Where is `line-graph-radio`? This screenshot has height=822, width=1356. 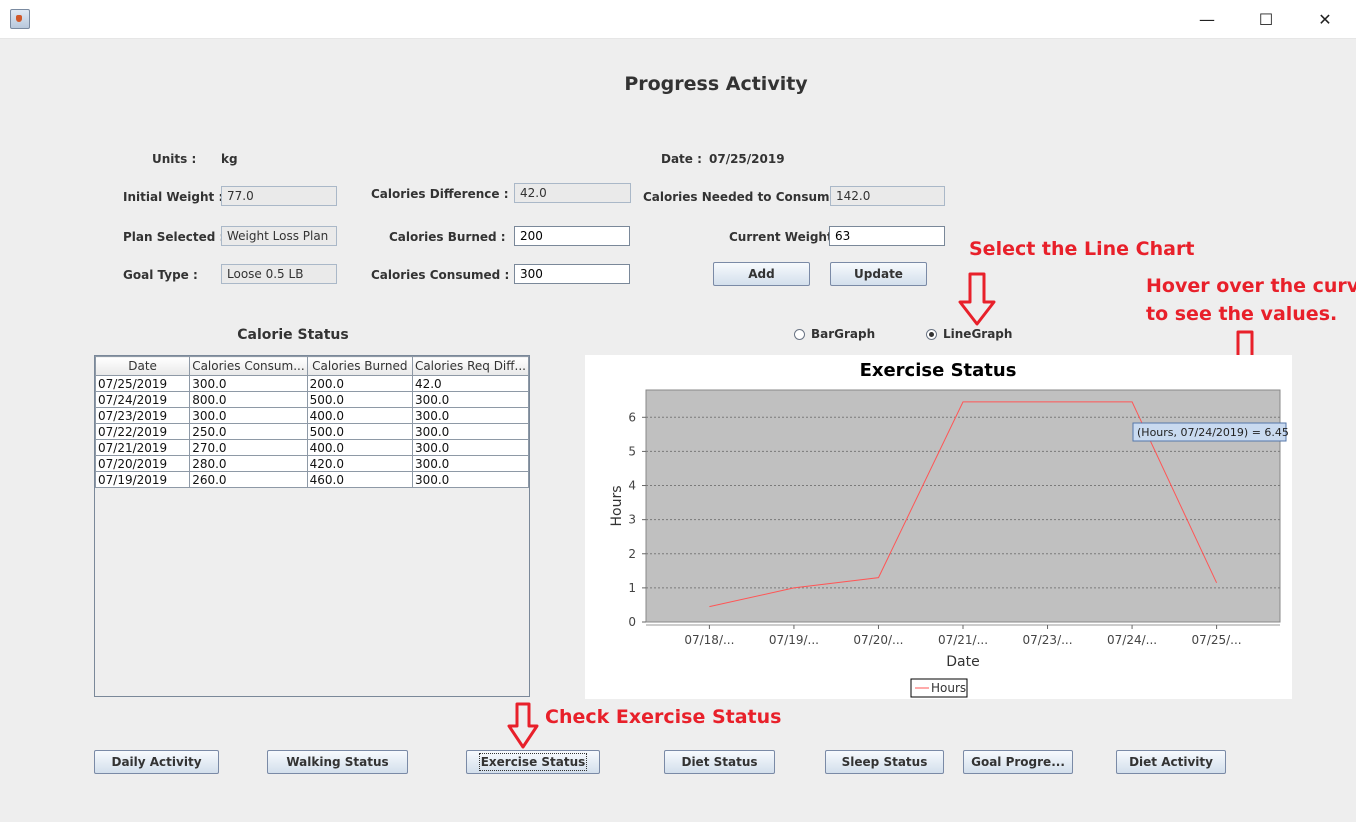
line-graph-radio is located at coordinates (931, 334).